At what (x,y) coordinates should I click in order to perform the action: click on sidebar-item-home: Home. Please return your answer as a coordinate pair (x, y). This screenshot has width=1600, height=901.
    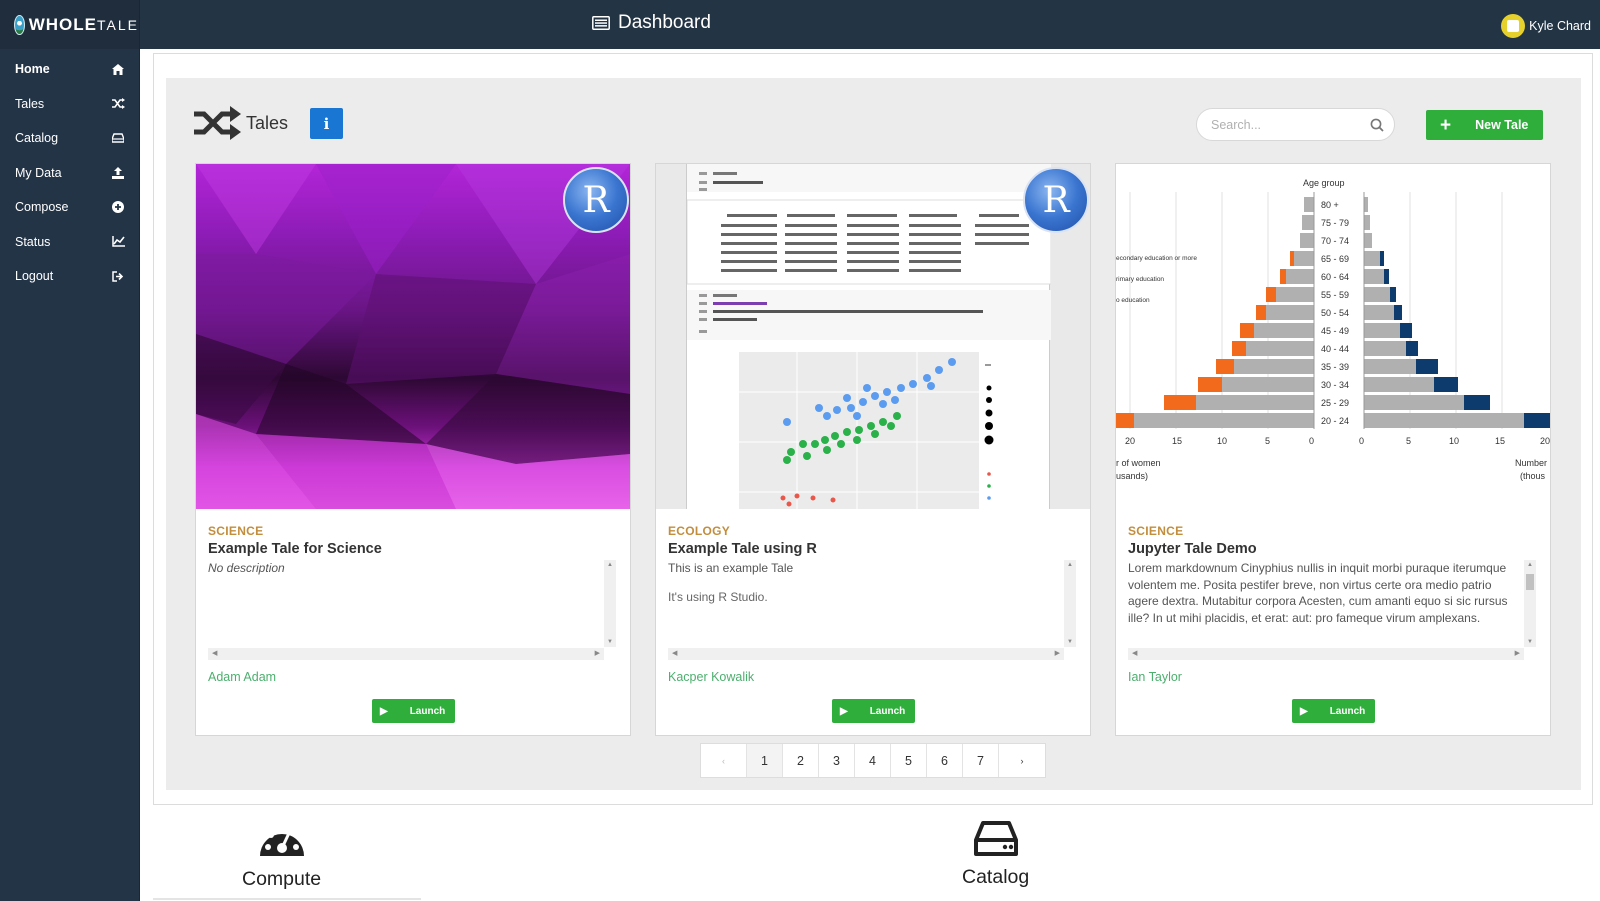
    Looking at the image, I should click on (69, 69).